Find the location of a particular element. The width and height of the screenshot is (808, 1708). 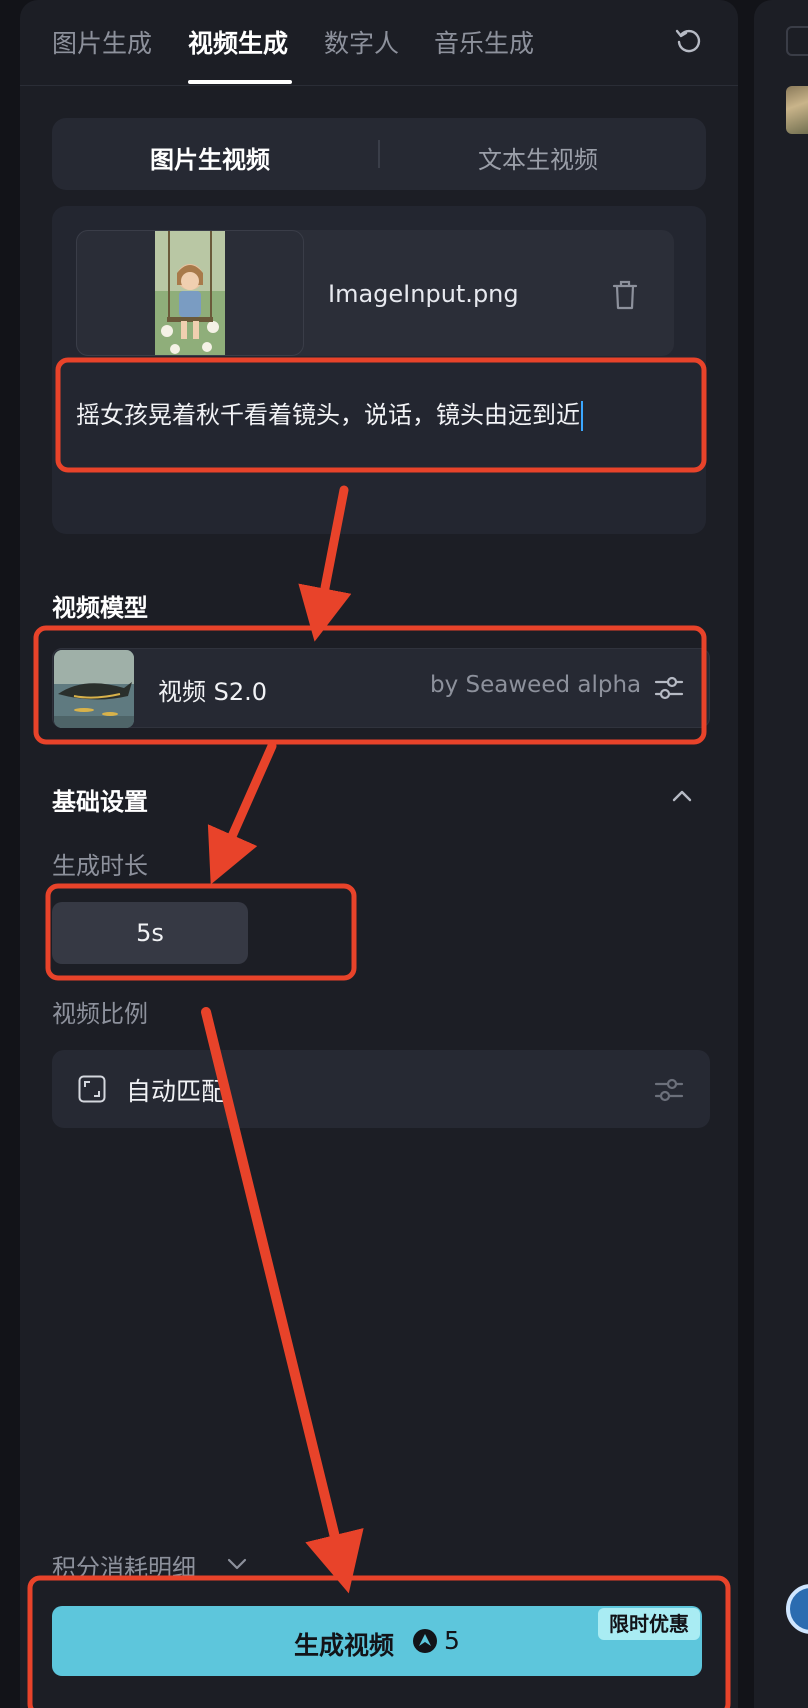

segment-image-to-video: 图片生视频 is located at coordinates (210, 157).